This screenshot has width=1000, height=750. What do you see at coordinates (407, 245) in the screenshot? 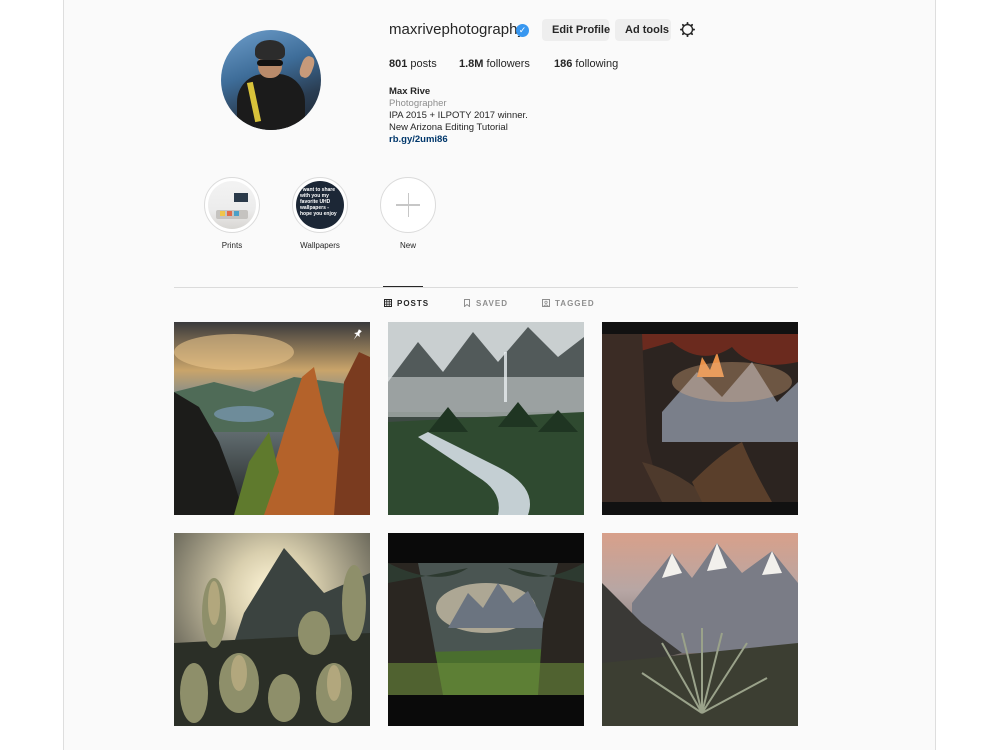
I see `highlight-label: New` at bounding box center [407, 245].